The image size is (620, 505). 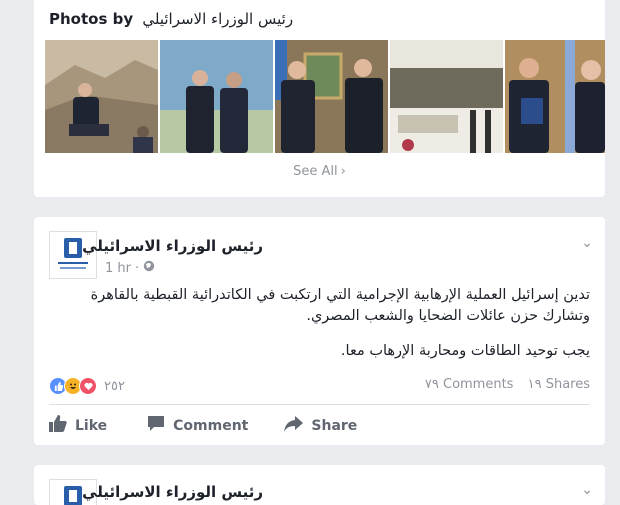 I want to click on like-label: Like, so click(x=91, y=425).